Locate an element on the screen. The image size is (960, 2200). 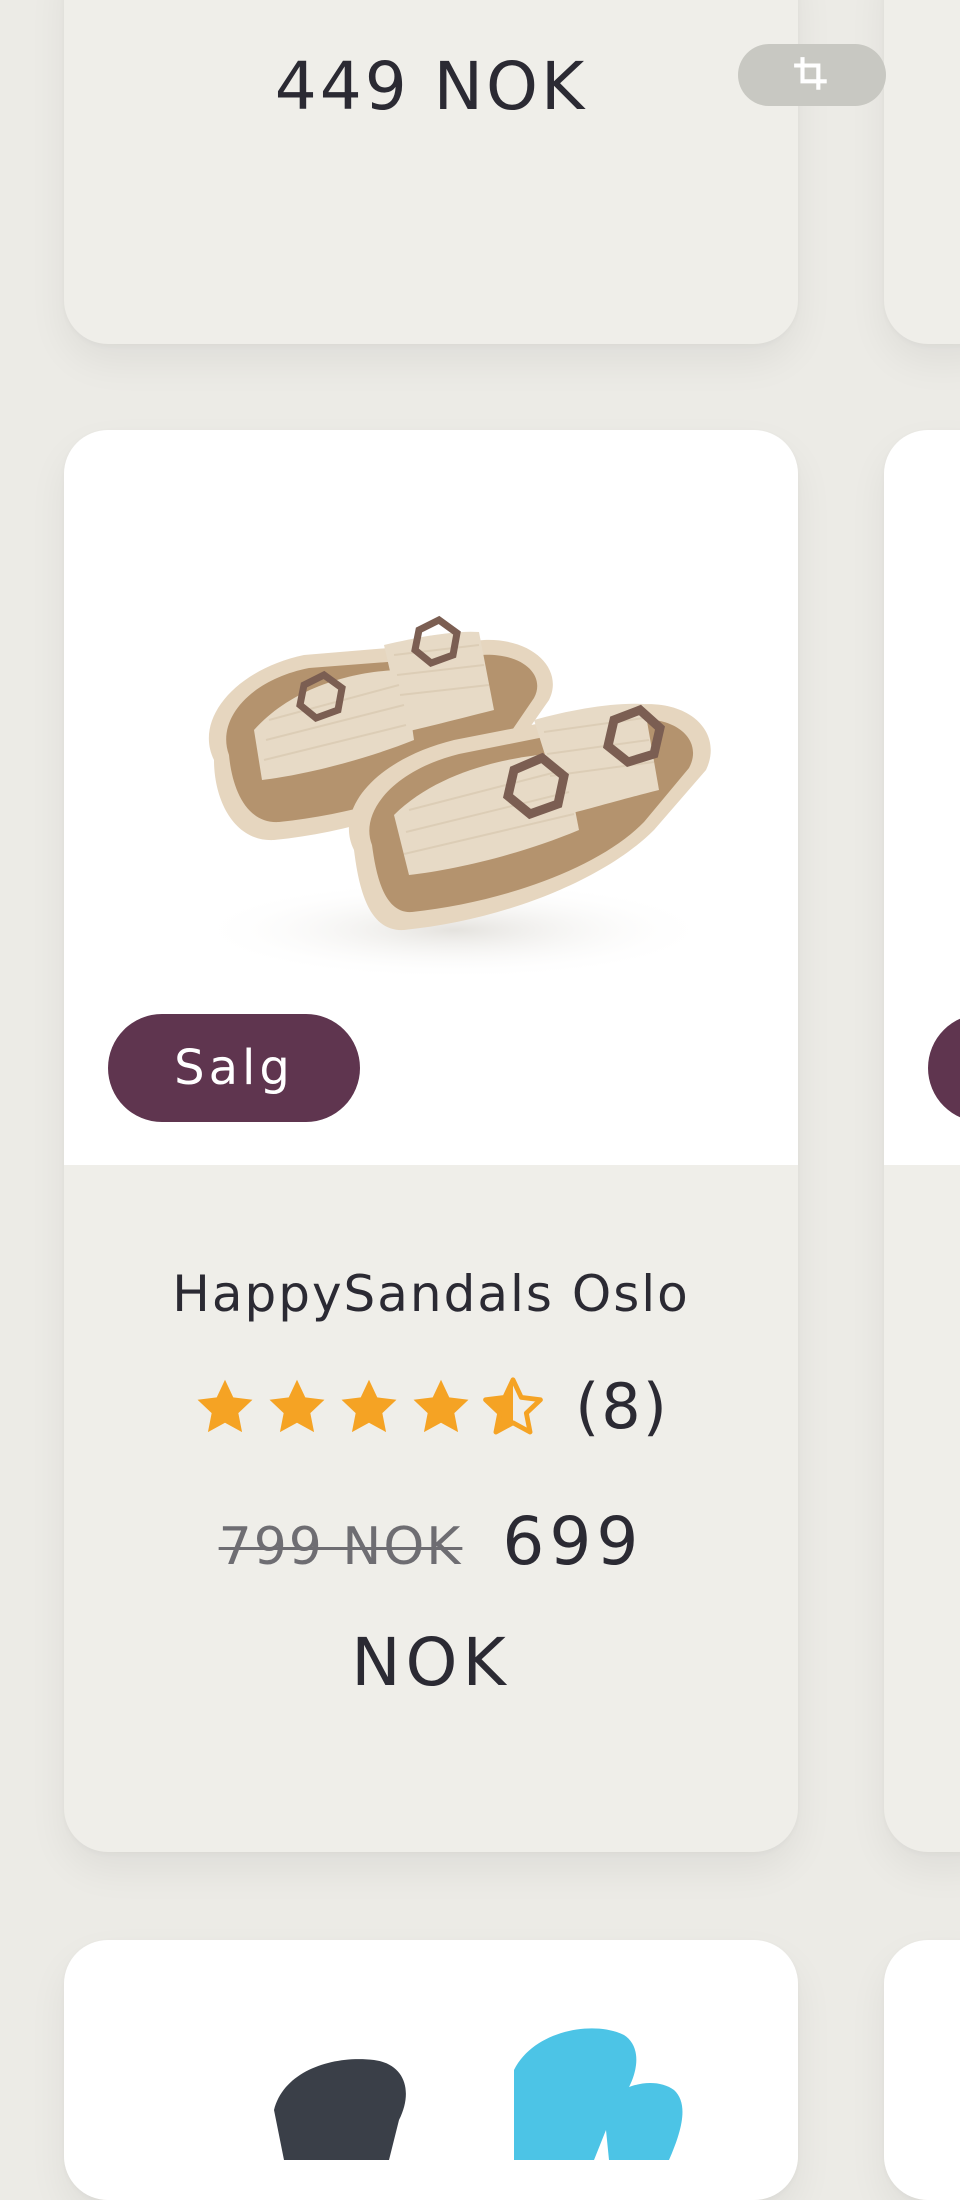
product-card is located at coordinates (431, 2070).